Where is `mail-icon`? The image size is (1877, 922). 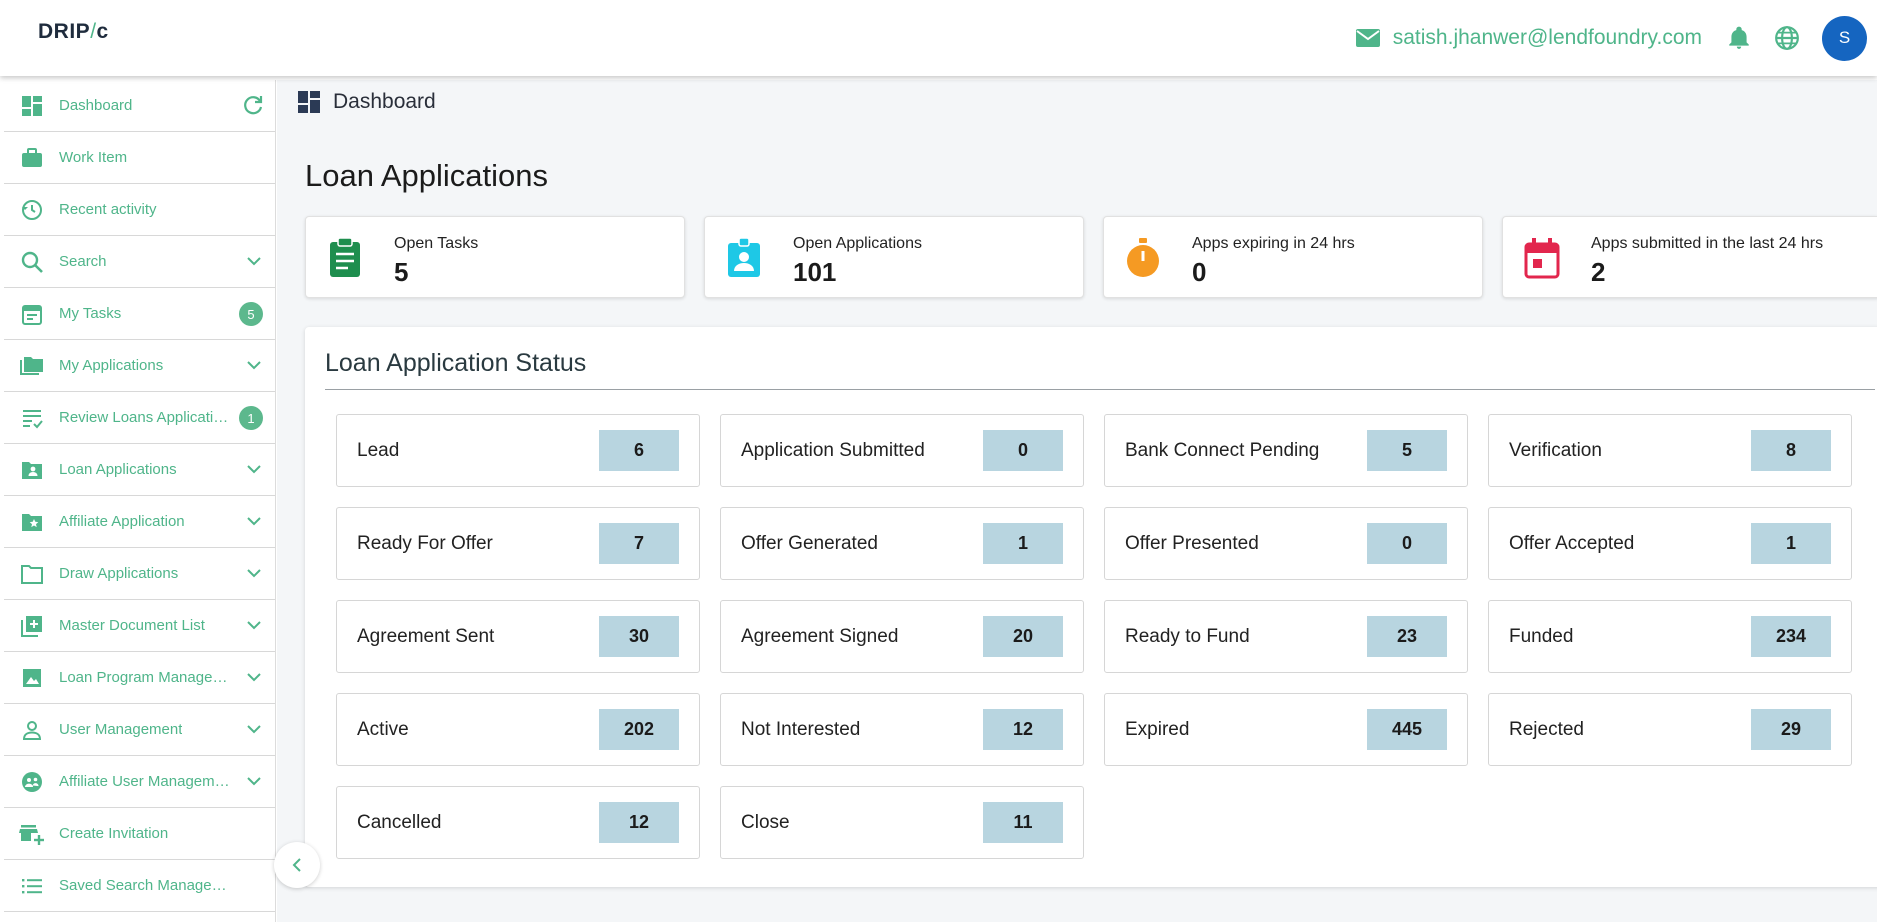
mail-icon is located at coordinates (1367, 38).